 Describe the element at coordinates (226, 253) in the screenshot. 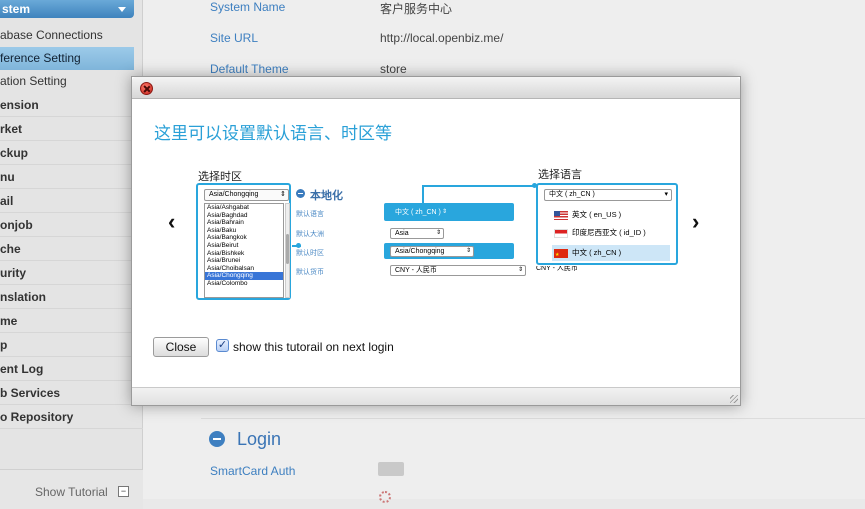

I see `list-item: Asia/Bishkek` at that location.